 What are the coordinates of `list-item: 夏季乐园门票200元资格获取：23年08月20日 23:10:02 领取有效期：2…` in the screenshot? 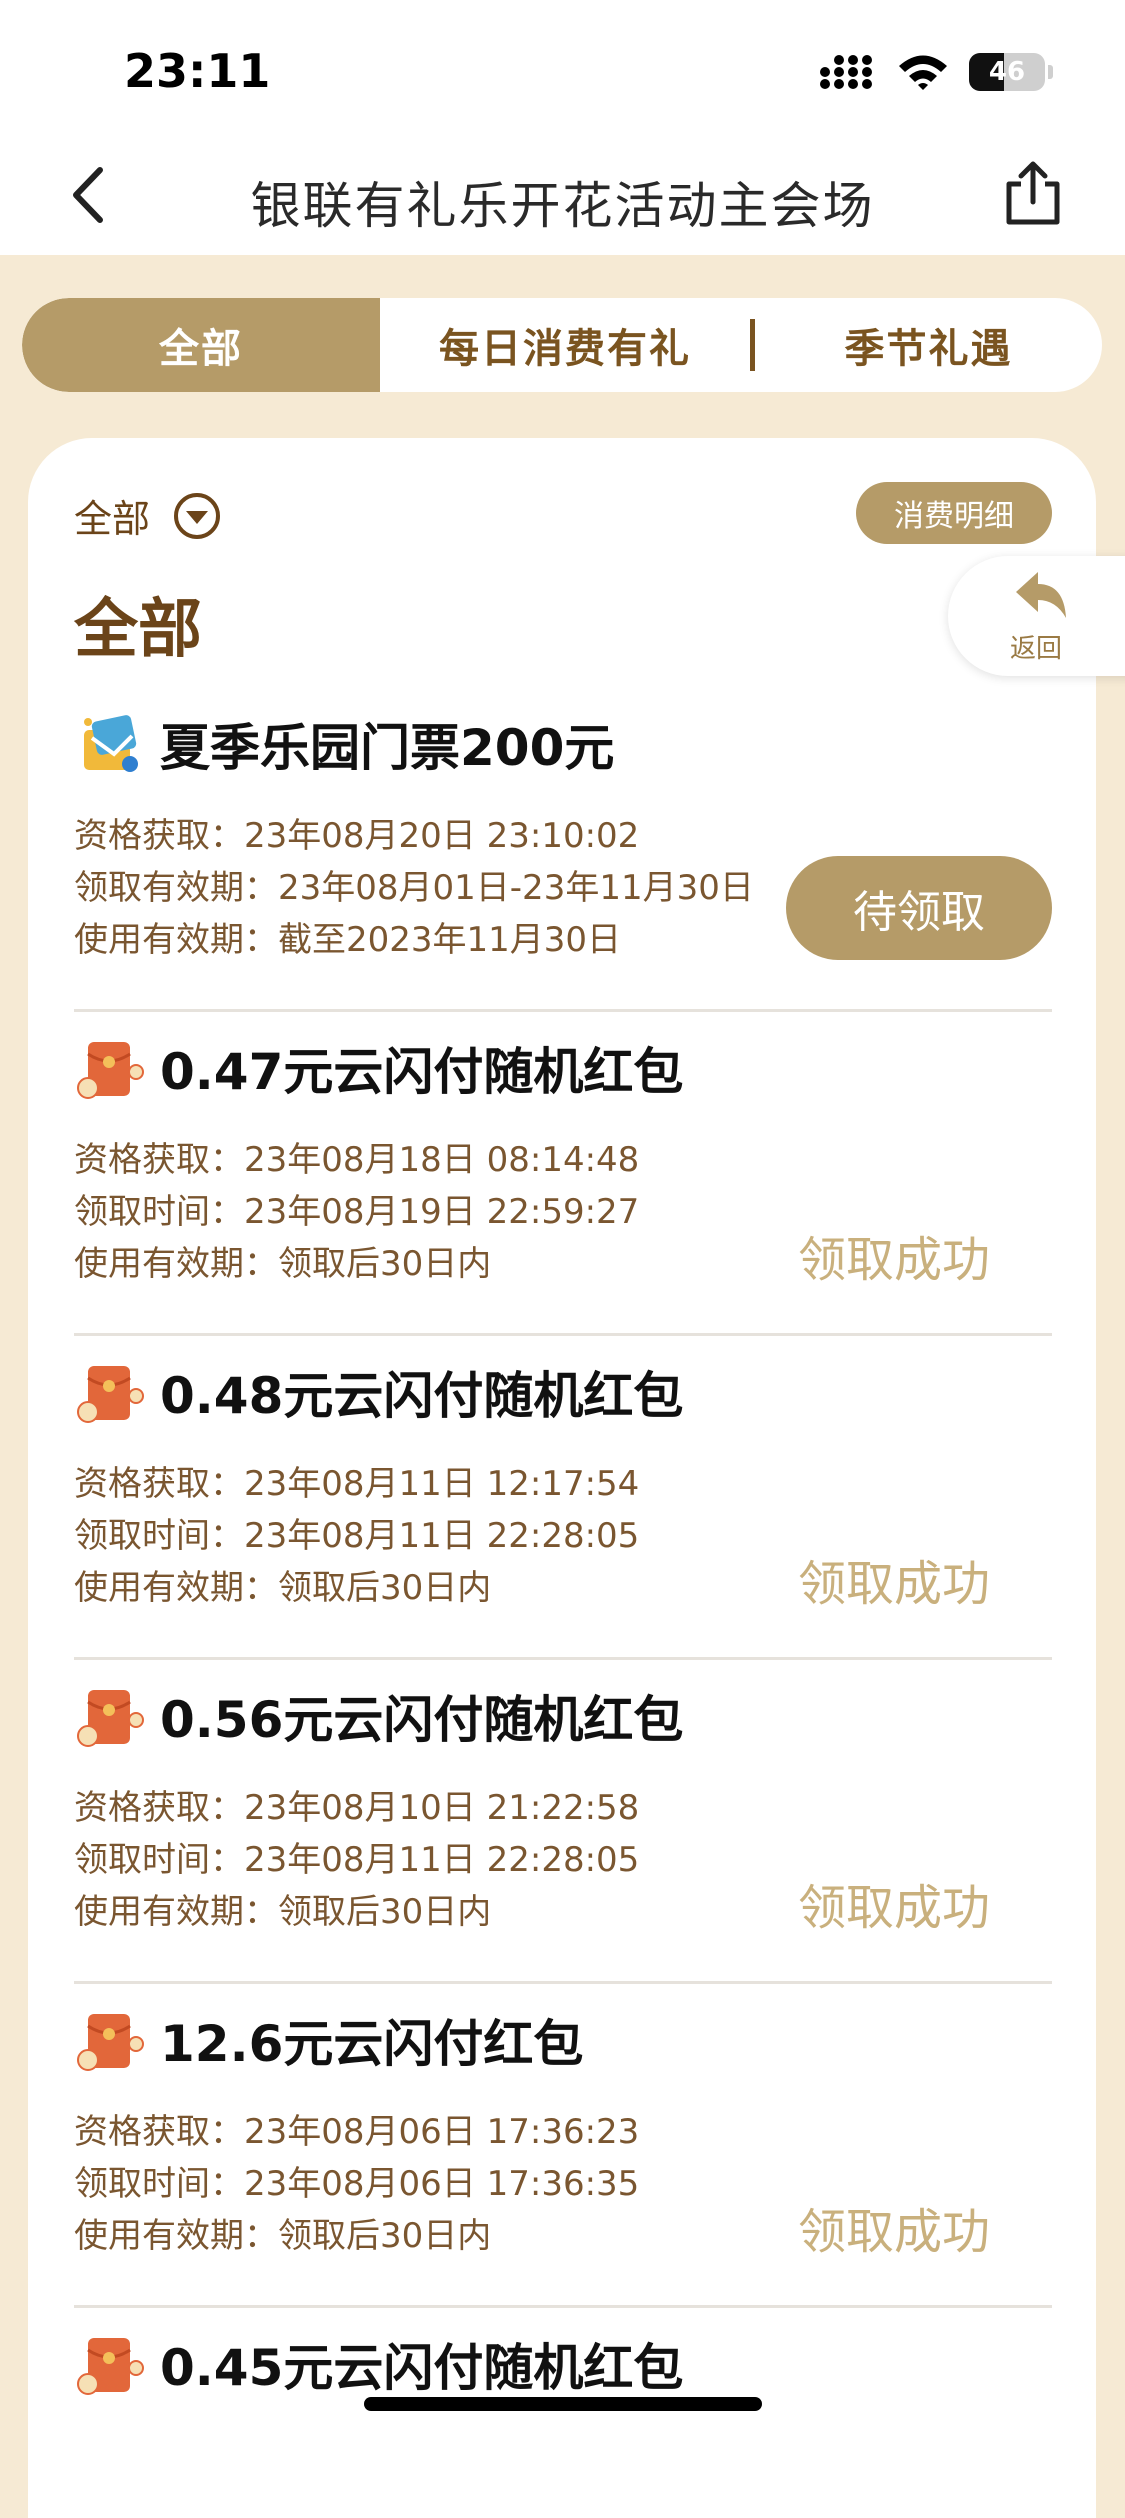 It's located at (563, 850).